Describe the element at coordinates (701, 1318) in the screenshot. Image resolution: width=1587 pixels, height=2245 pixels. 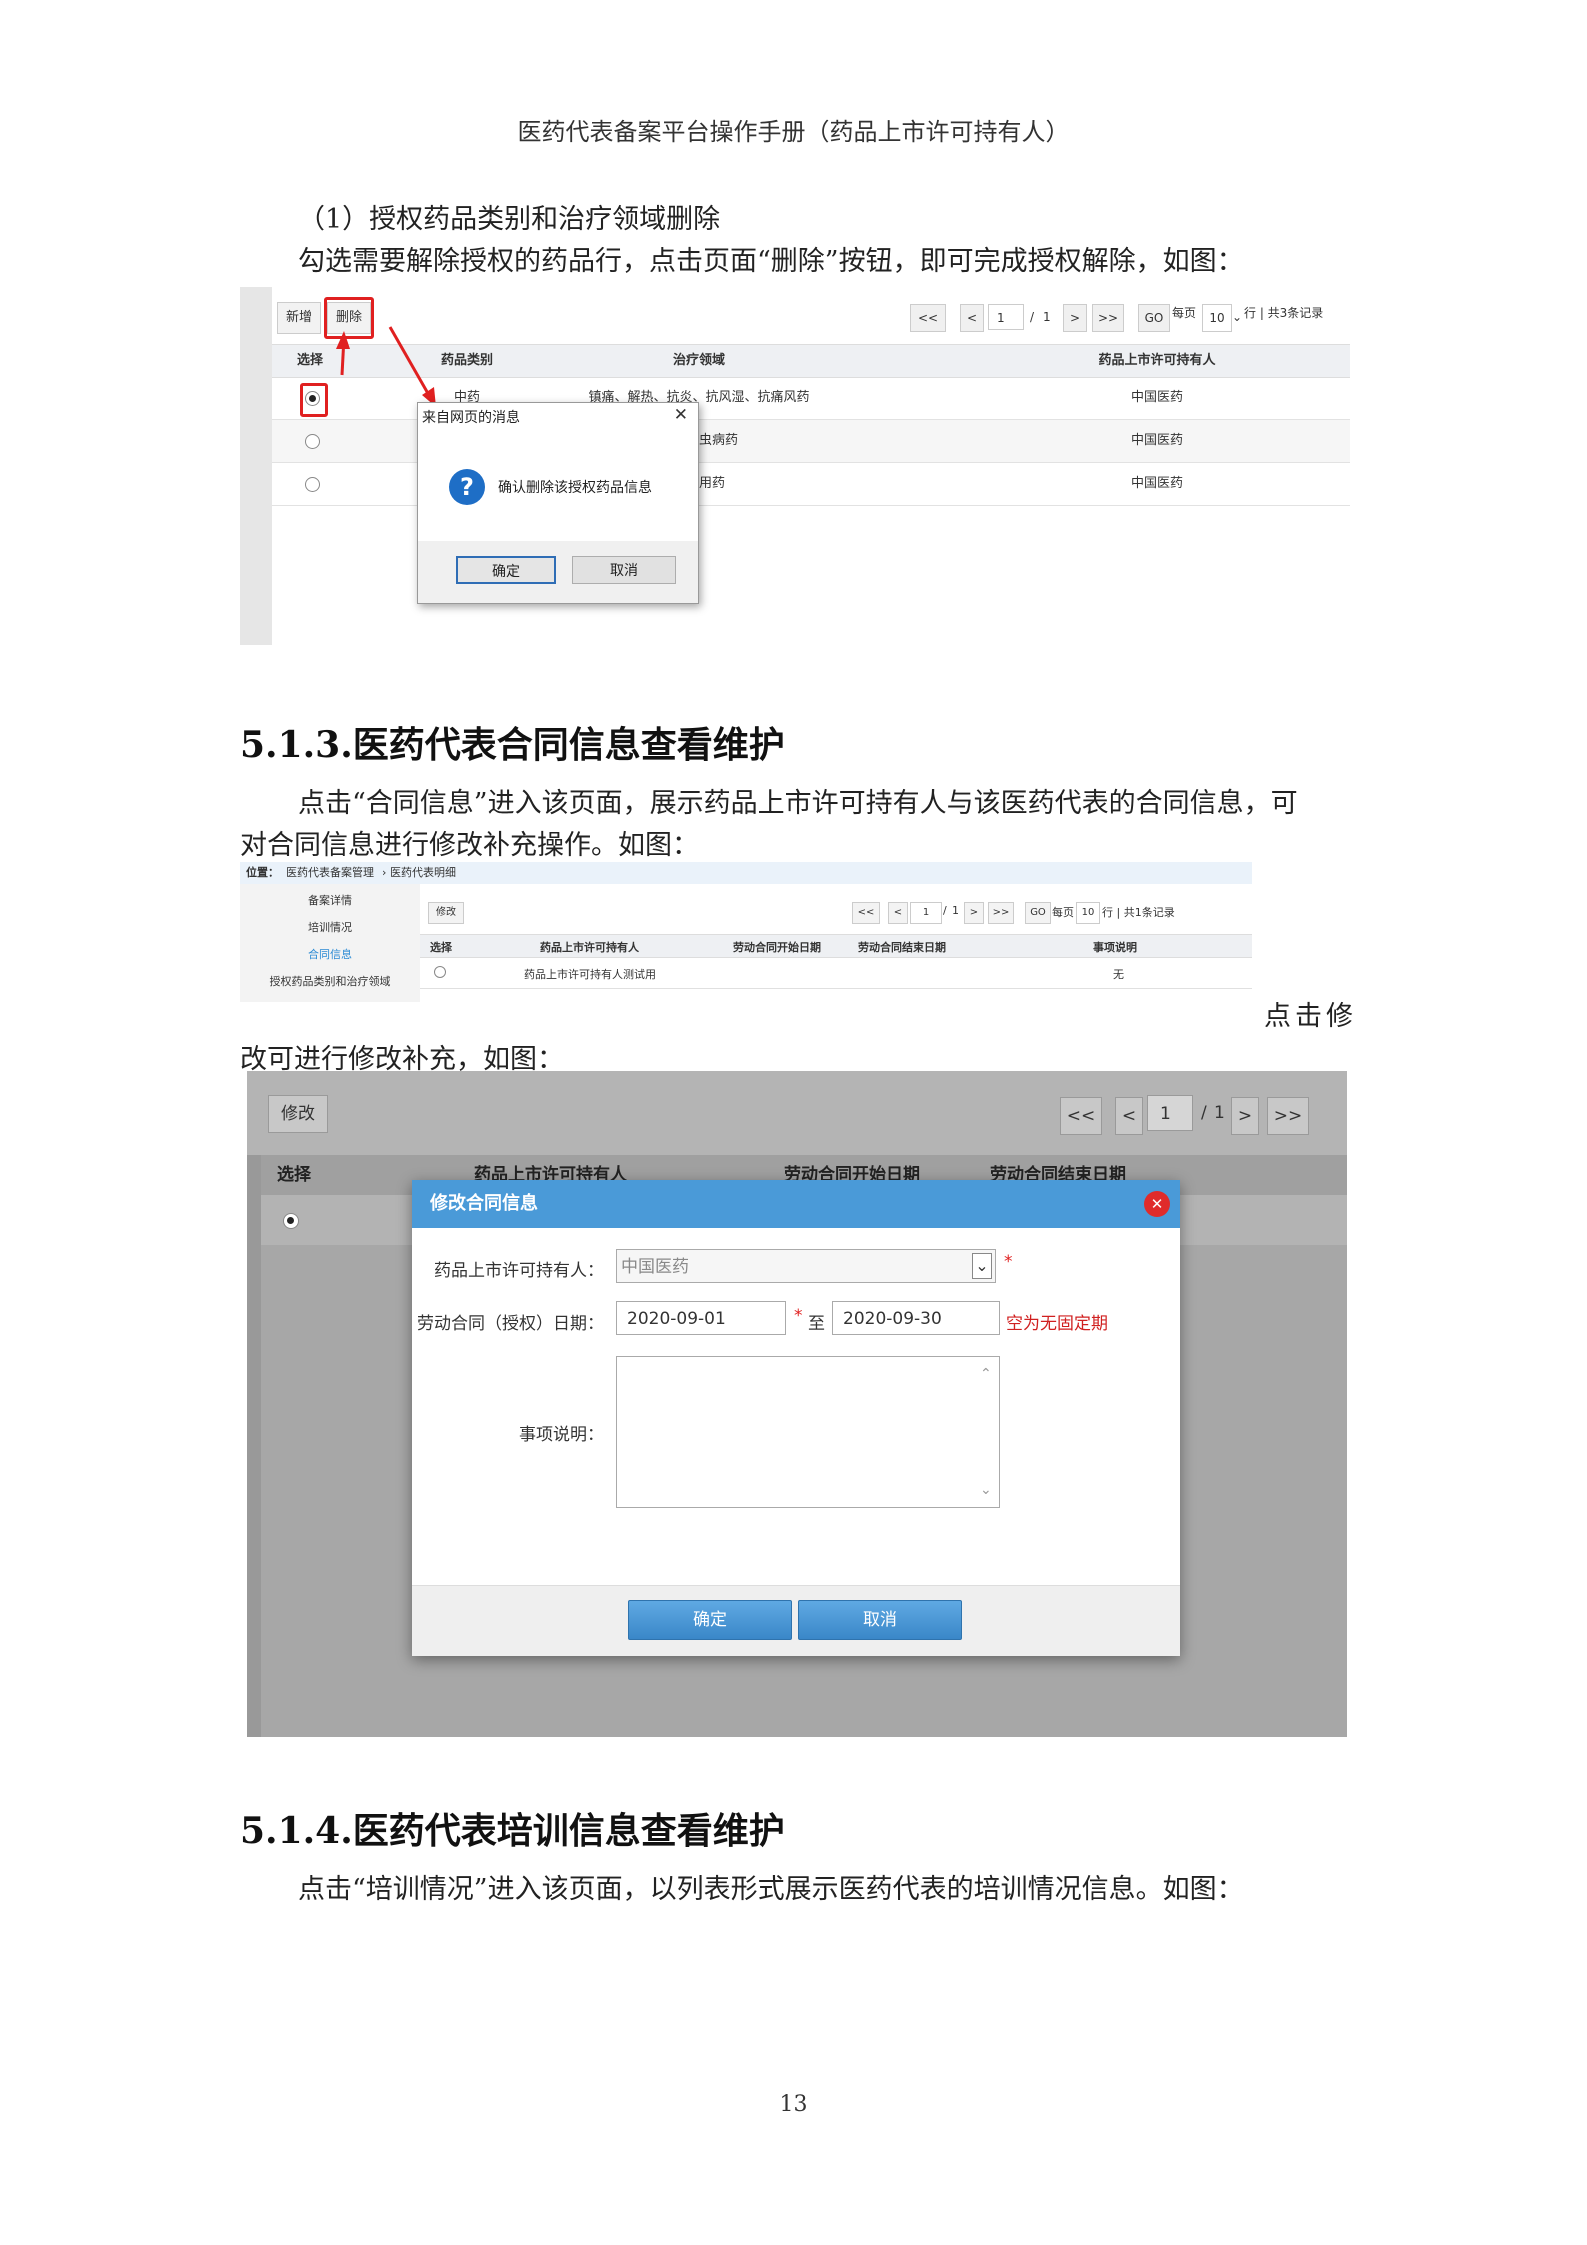
I see `start-date-input: 2020-09-01` at that location.